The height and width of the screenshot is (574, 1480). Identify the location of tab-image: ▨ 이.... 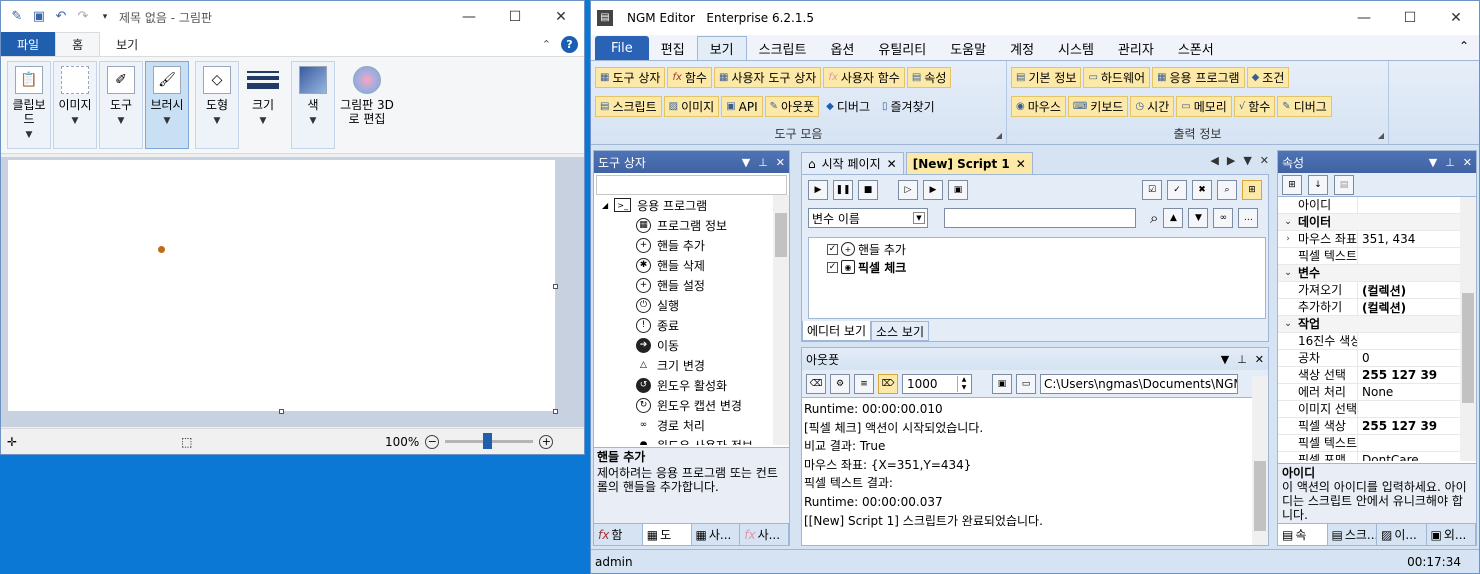
(1402, 534).